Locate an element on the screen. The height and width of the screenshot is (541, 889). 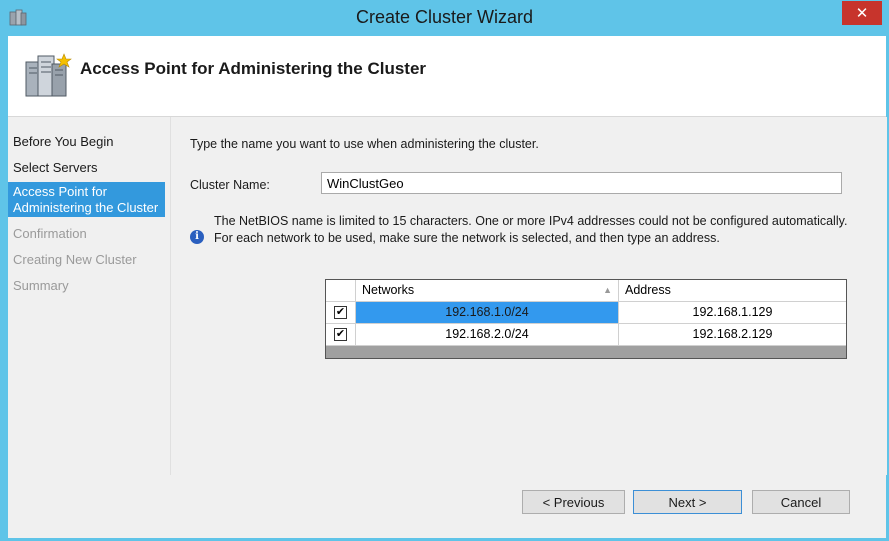
address-cell: 192.168.2.129 is located at coordinates (732, 335).